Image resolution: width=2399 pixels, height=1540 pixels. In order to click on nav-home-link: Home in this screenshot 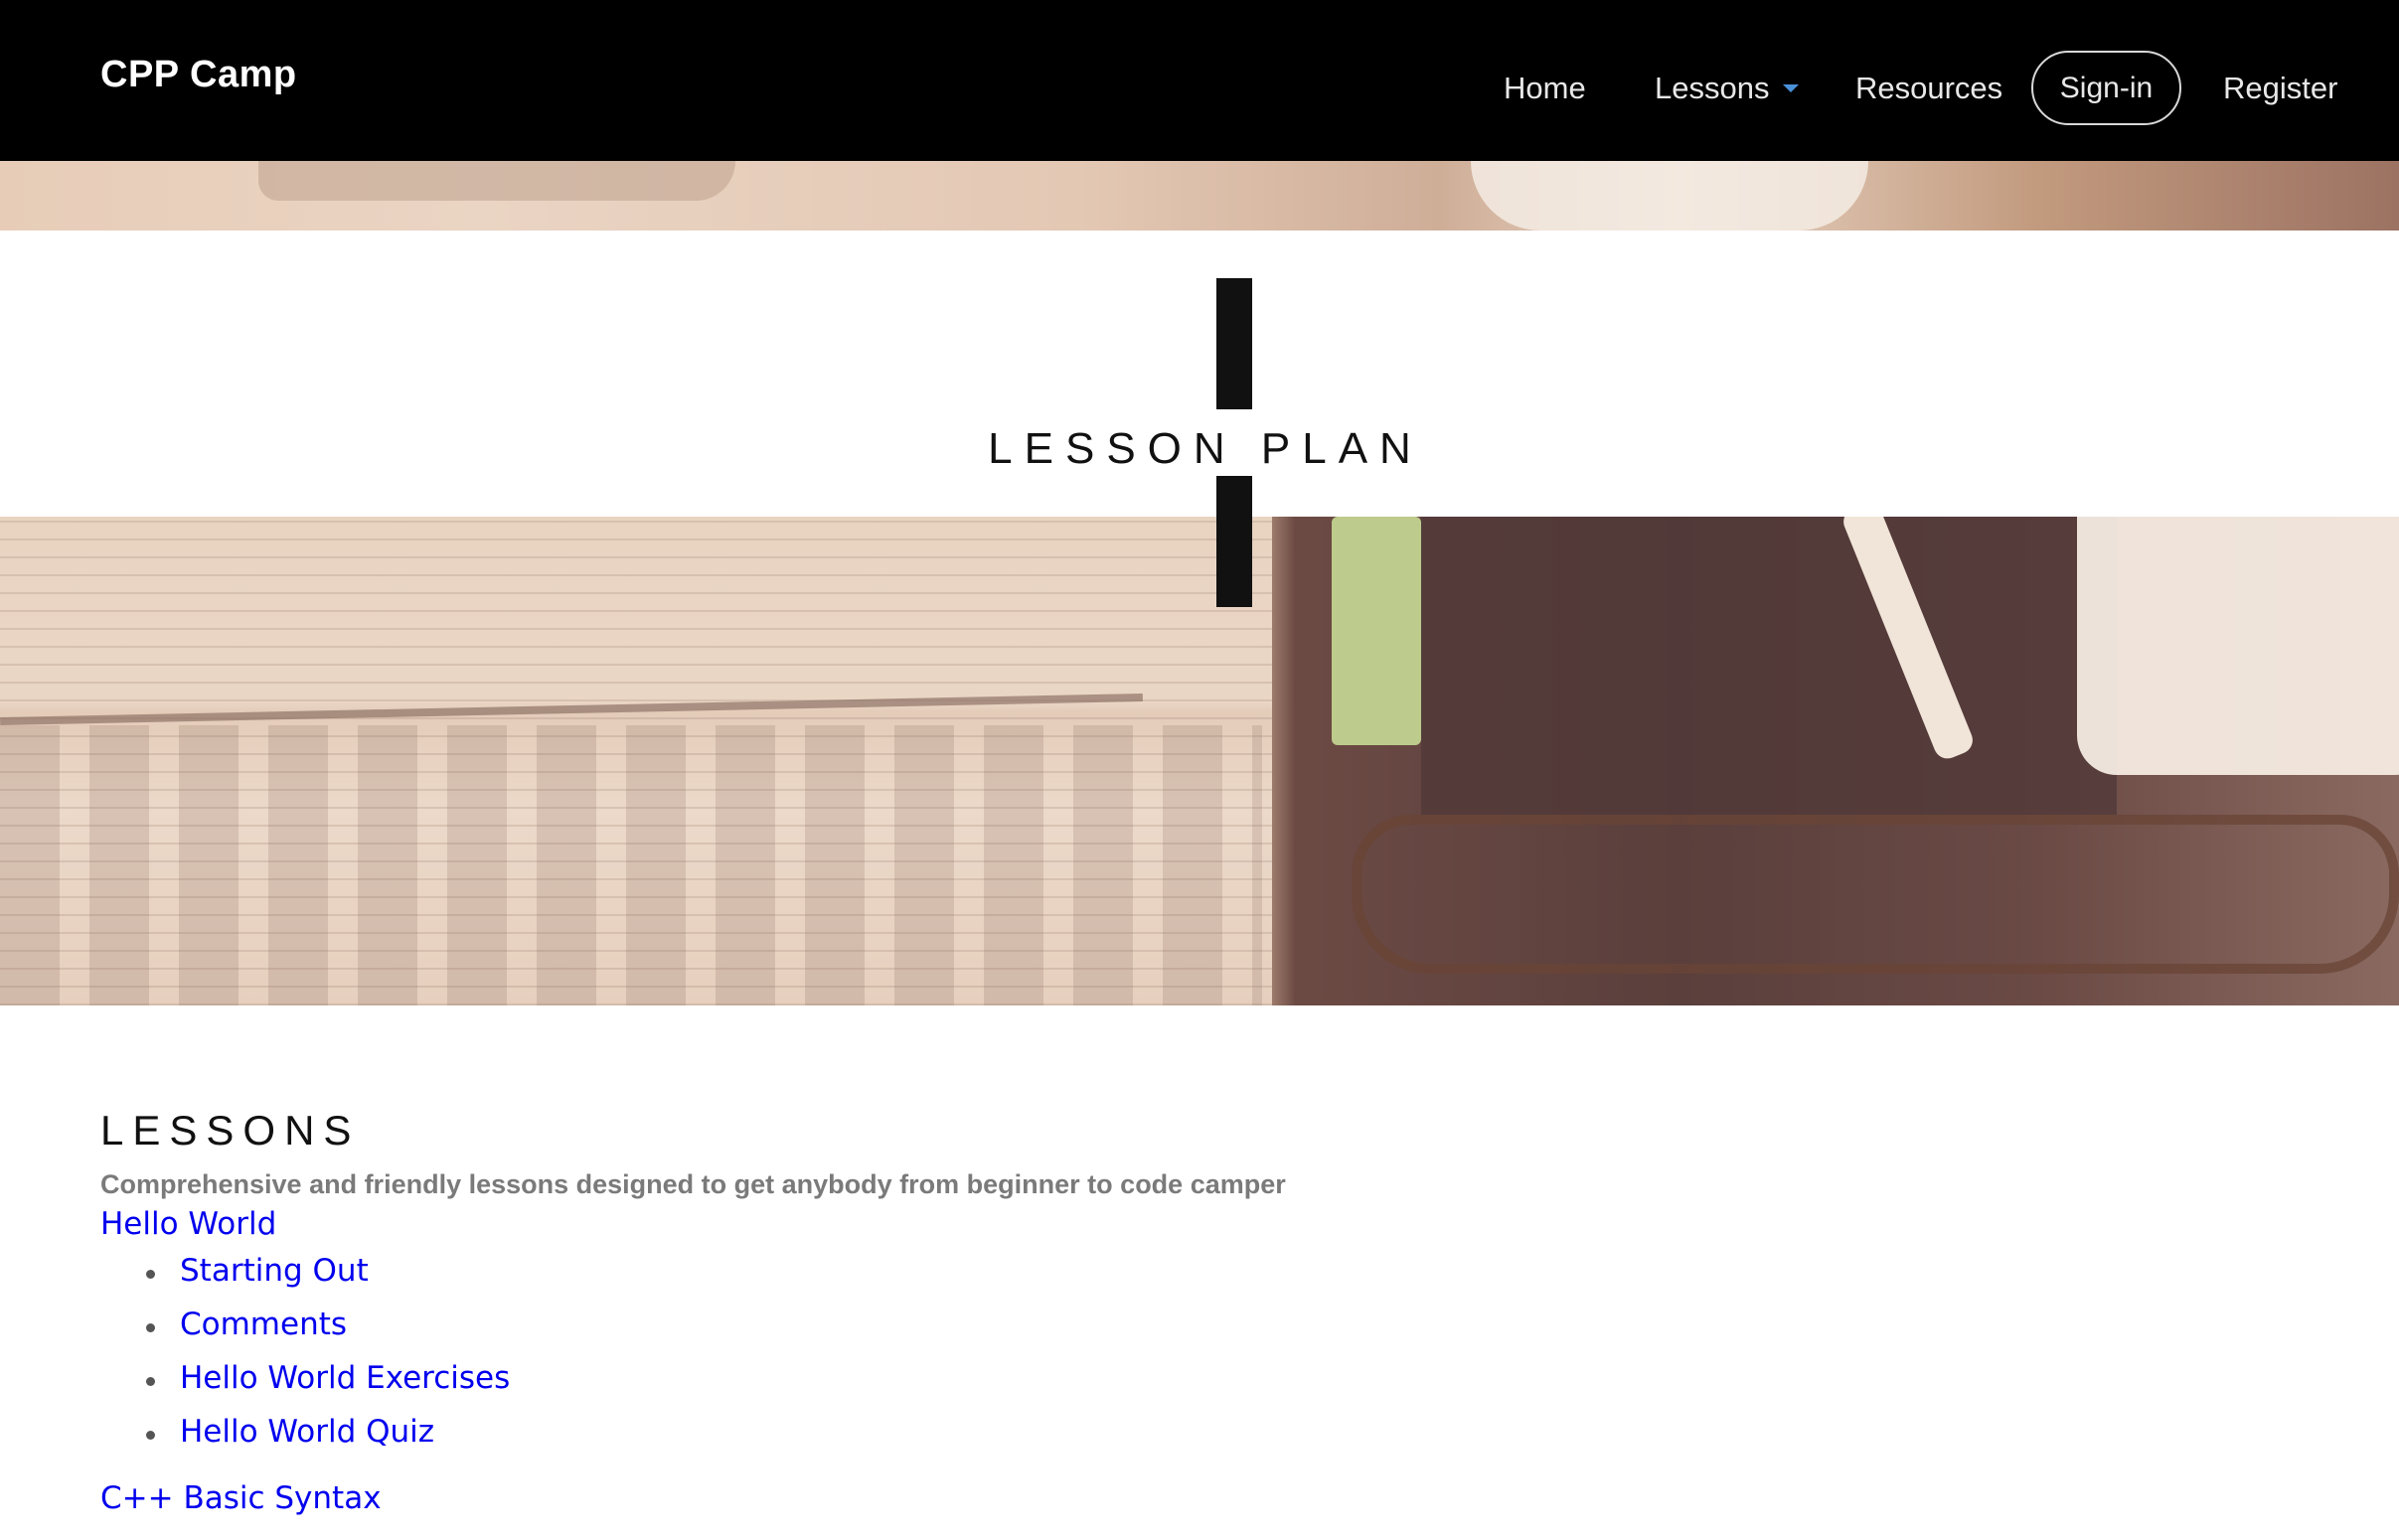, I will do `click(1545, 88)`.